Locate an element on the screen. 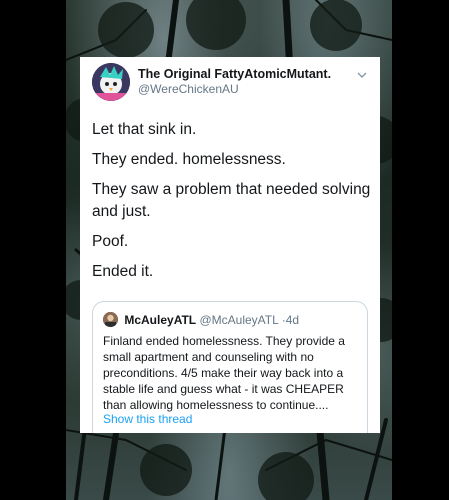 The width and height of the screenshot is (449, 500). user-avatar is located at coordinates (111, 82).